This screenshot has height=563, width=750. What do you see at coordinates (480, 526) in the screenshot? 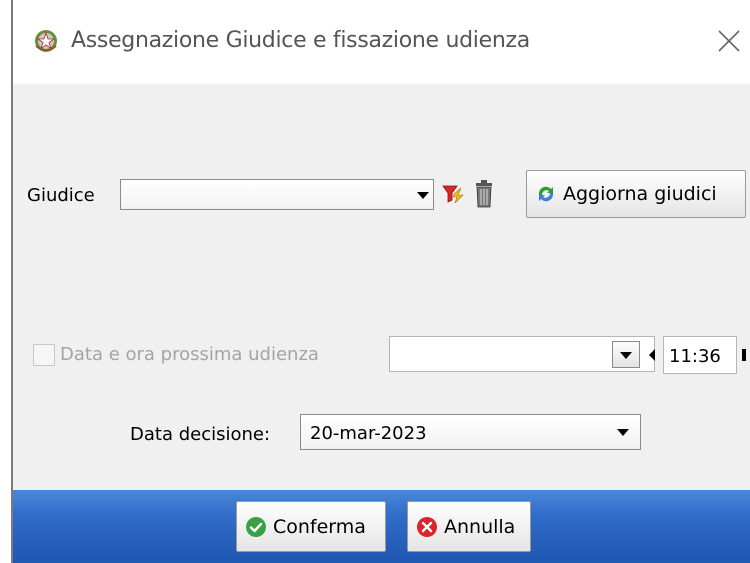
I see `annulla-label: Annulla` at bounding box center [480, 526].